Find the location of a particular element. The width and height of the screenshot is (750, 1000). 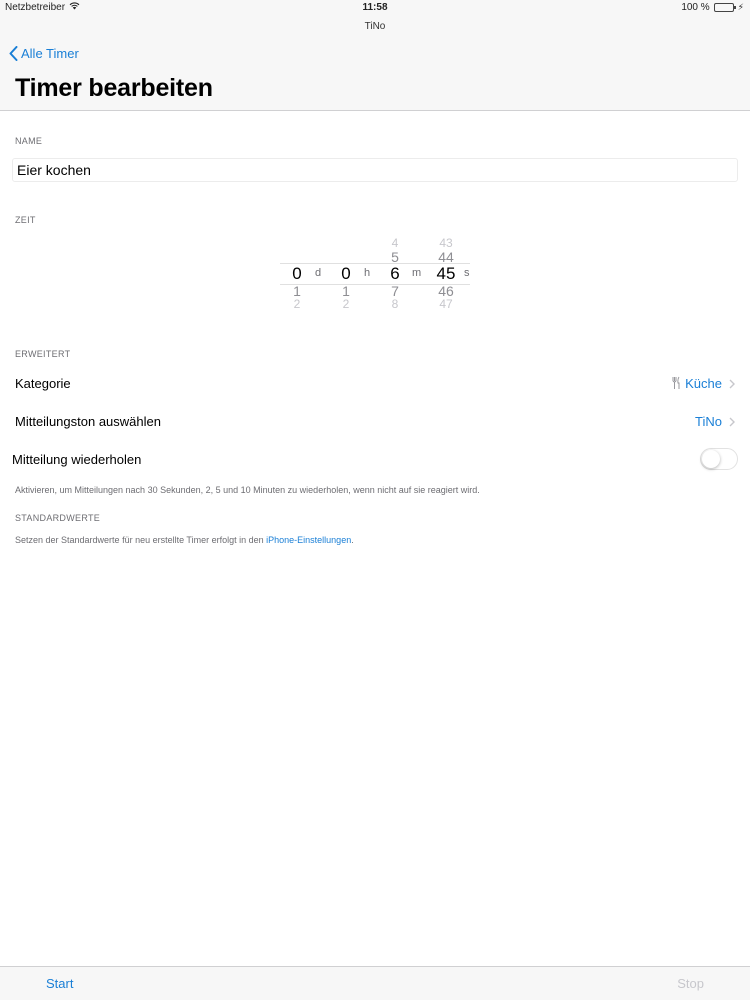

picker-minutes-unit: m is located at coordinates (417, 273).